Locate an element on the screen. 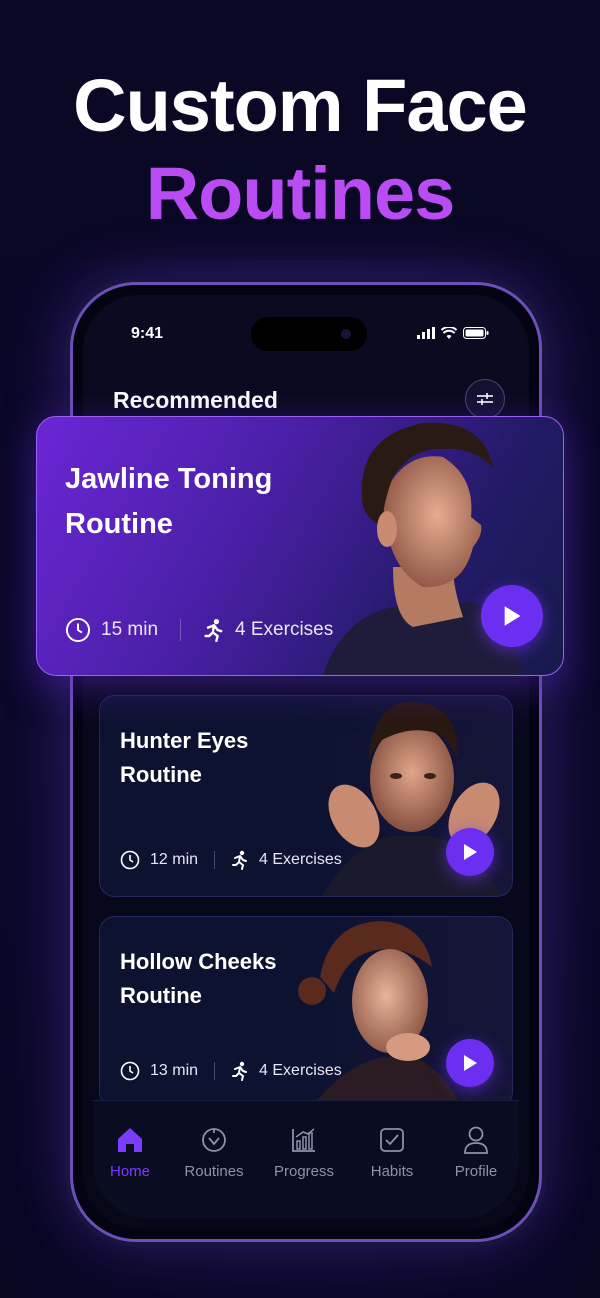 The image size is (600, 1298). wifi-icon is located at coordinates (449, 333).